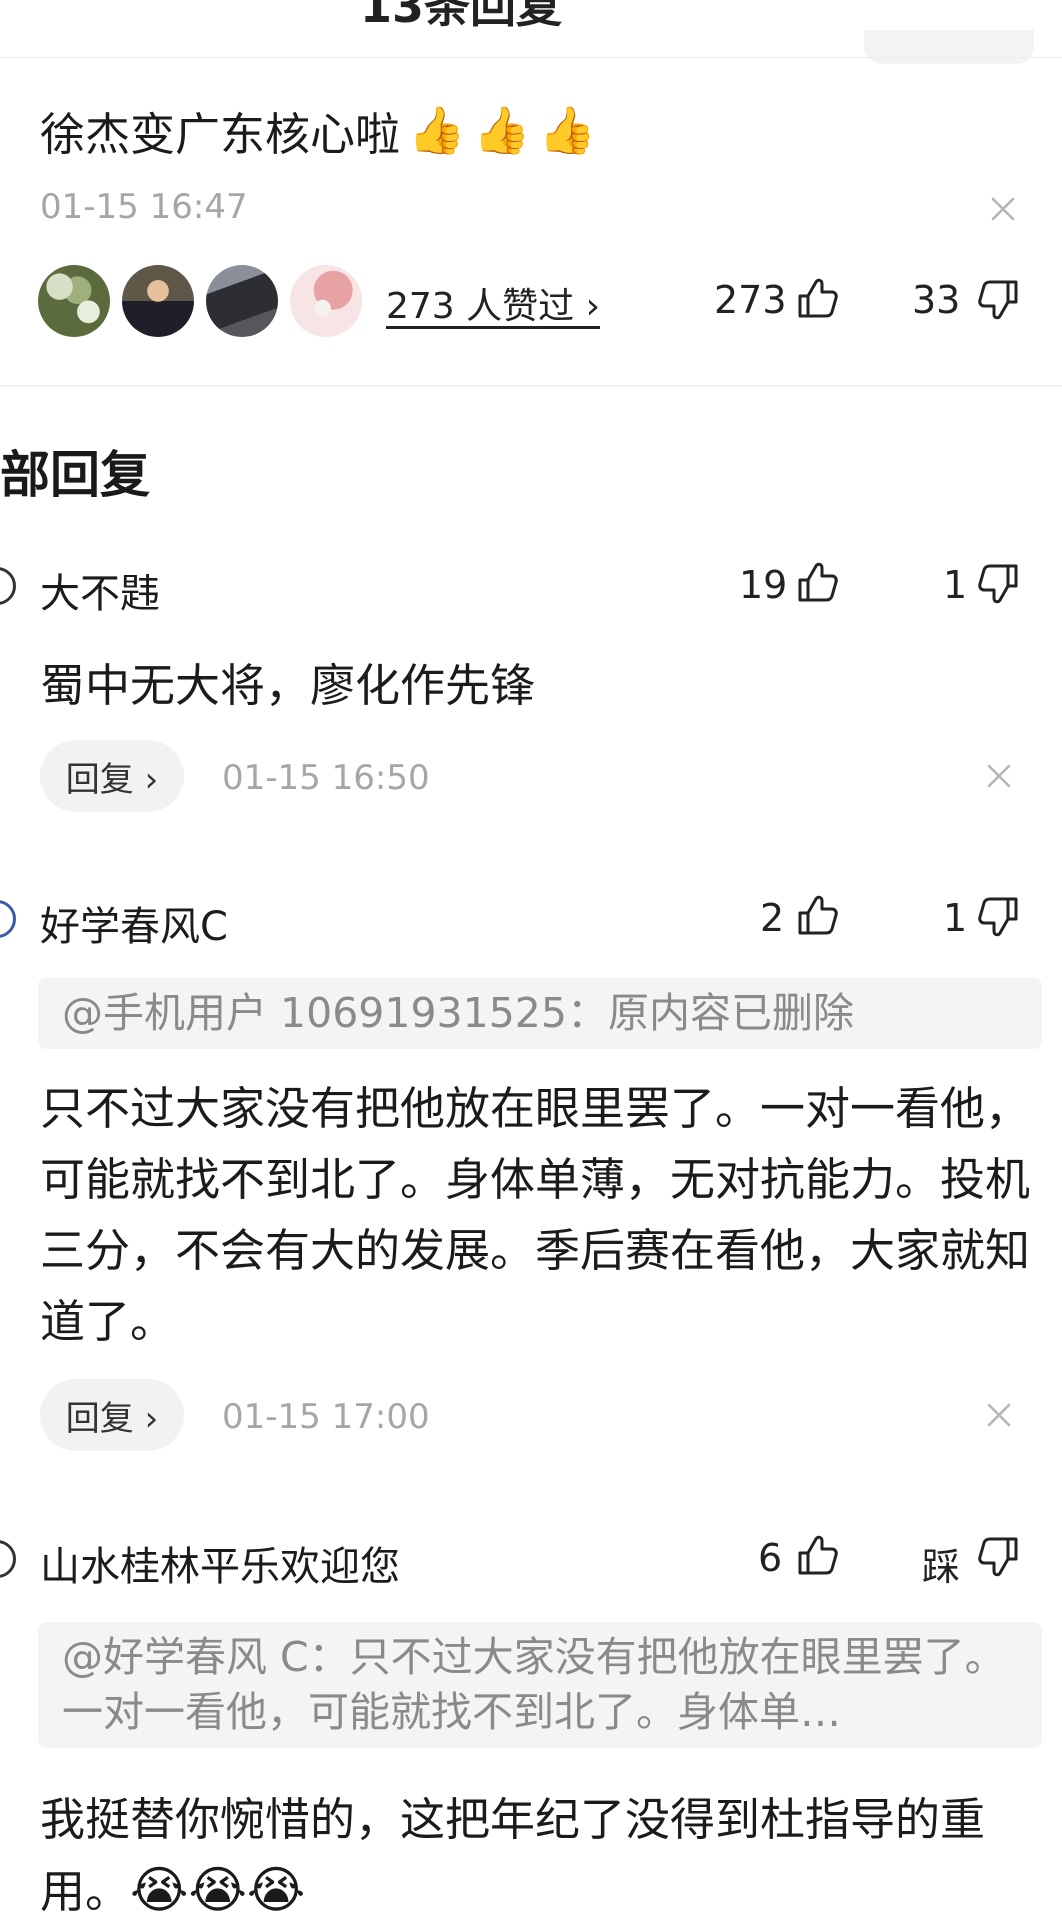 This screenshot has height=1931, width=1062. I want to click on reply-username: 好学春风C, so click(134, 923).